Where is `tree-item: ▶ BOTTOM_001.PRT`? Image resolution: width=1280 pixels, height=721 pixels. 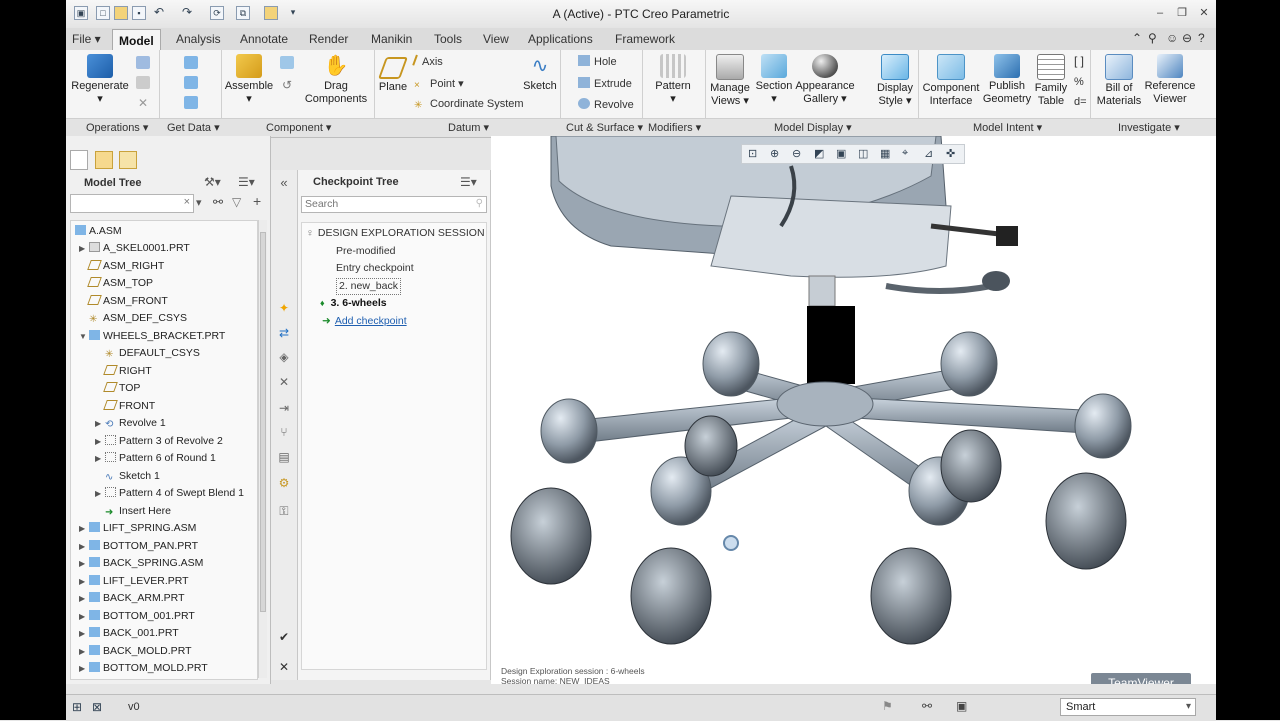
tree-item: ▶ BOTTOM_001.PRT is located at coordinates (137, 616).